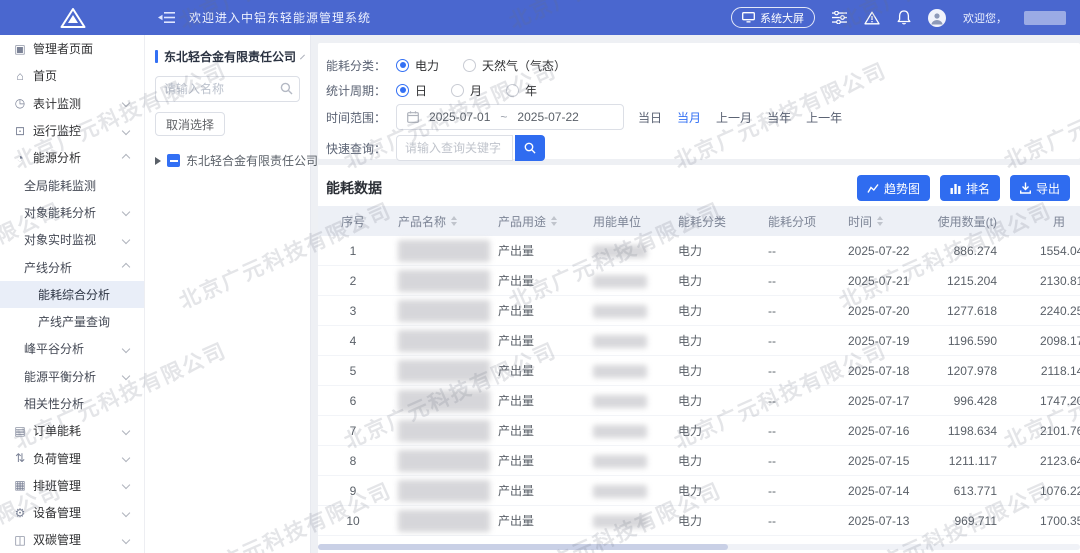 This screenshot has height=553, width=1080. I want to click on energy-type-label: 能耗分类：, so click(356, 65).